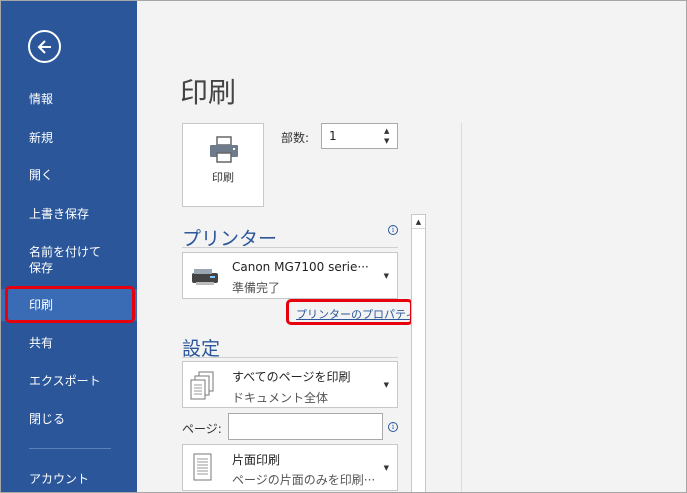  What do you see at coordinates (304, 480) in the screenshot?
I see `print-sides-sub: ページの片面のみを印刷···` at bounding box center [304, 480].